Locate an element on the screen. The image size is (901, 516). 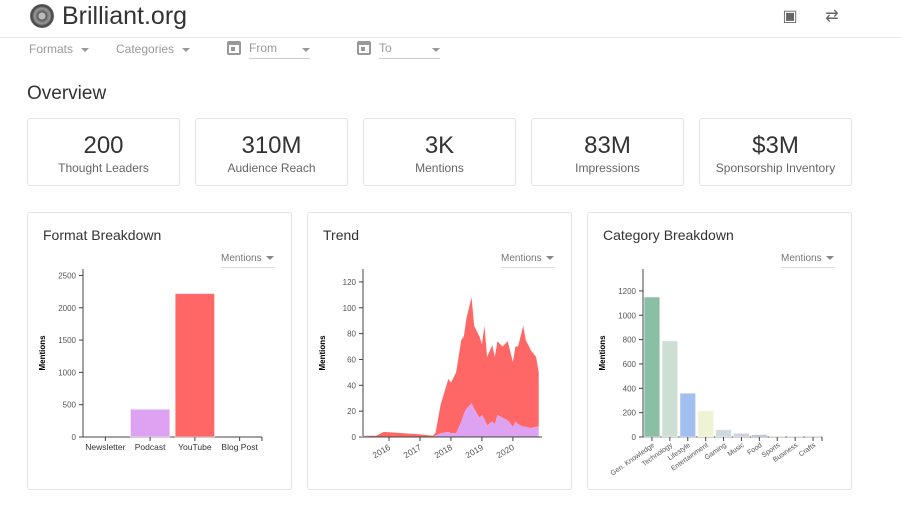
bar-music is located at coordinates (741, 435).